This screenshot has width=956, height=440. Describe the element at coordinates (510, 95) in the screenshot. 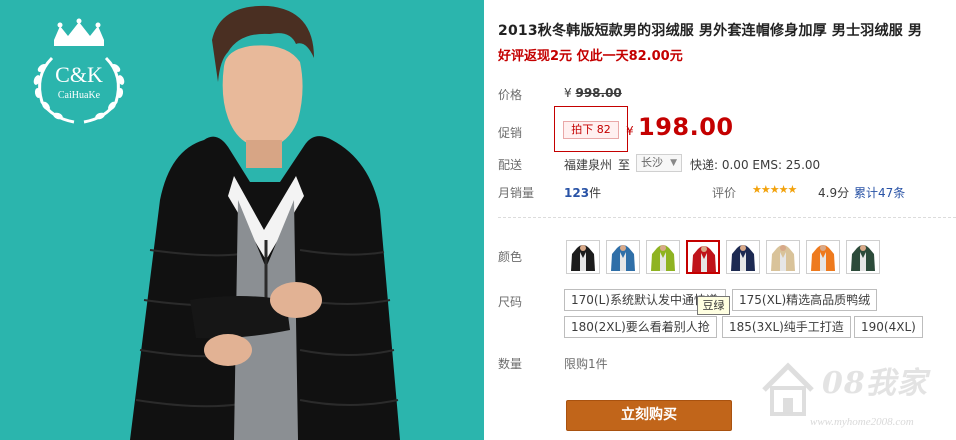

I see `price-label: 价格` at that location.